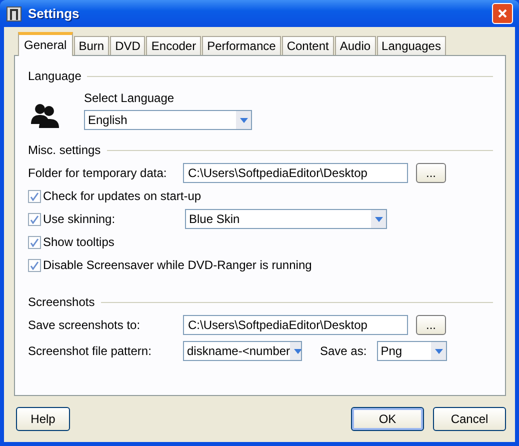  I want to click on field-label: Folder for temporary data:, so click(98, 173).